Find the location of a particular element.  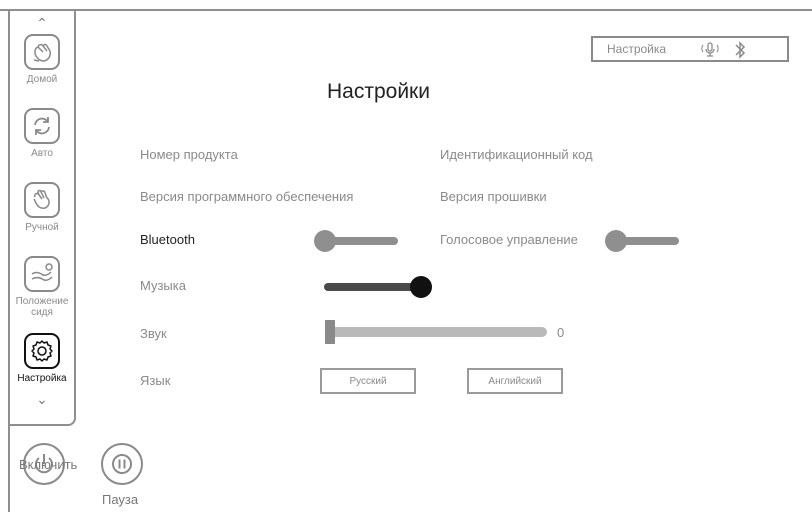

mic-icon is located at coordinates (710, 51).